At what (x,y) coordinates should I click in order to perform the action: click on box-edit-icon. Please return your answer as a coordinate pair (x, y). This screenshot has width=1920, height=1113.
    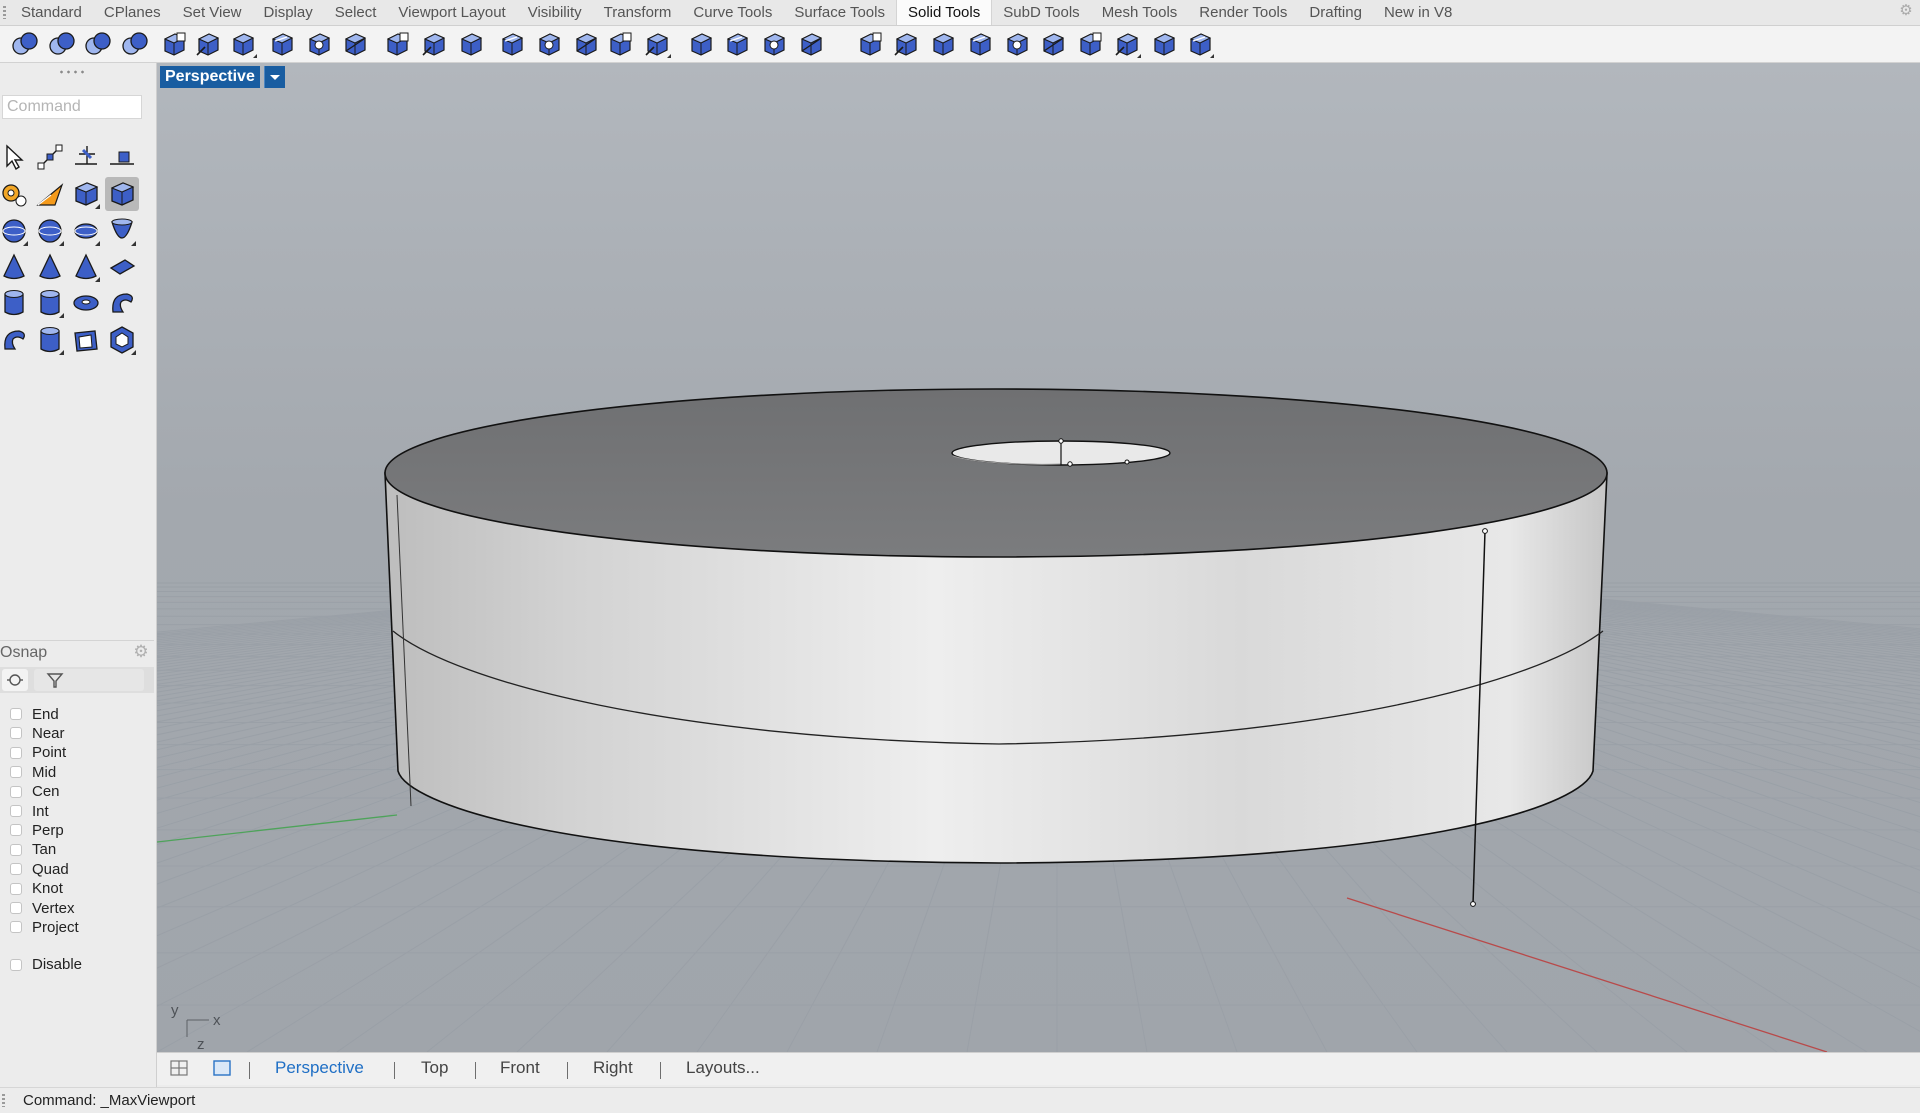
    Looking at the image, I should click on (122, 194).